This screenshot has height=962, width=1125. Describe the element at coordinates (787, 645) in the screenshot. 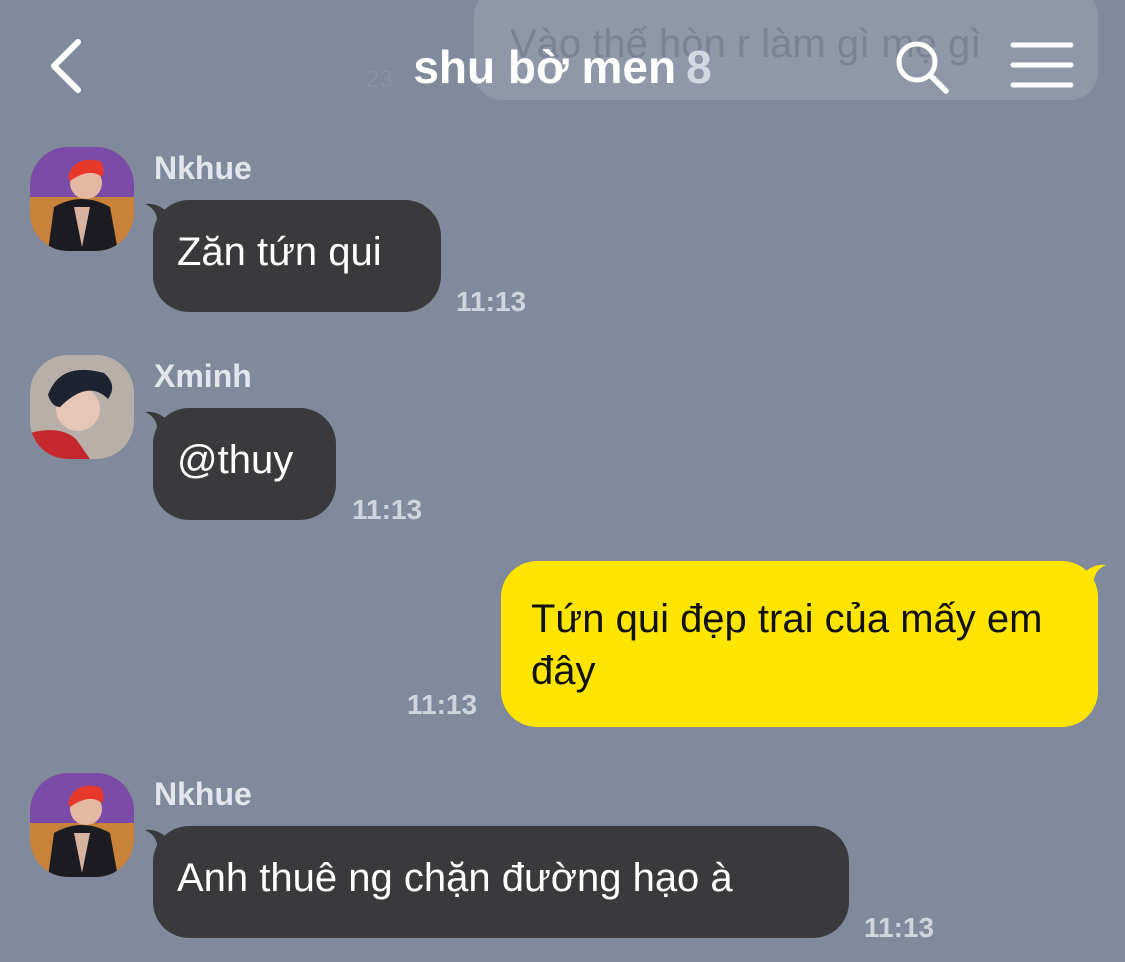

I see `message-text: Tứn qui đẹp trai của mấy em đây` at that location.